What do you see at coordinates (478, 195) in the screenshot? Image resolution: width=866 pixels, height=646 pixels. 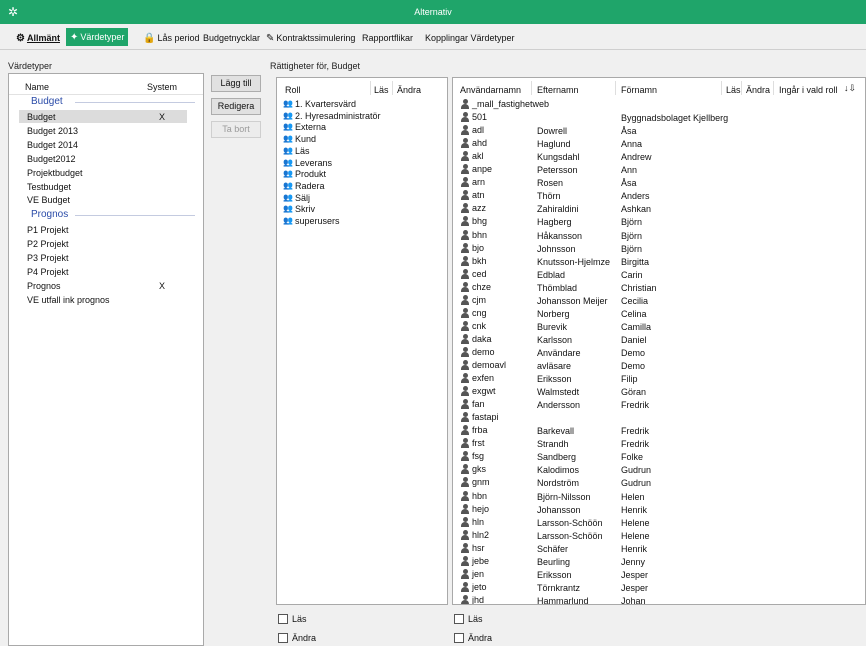 I see `user-username: atn` at bounding box center [478, 195].